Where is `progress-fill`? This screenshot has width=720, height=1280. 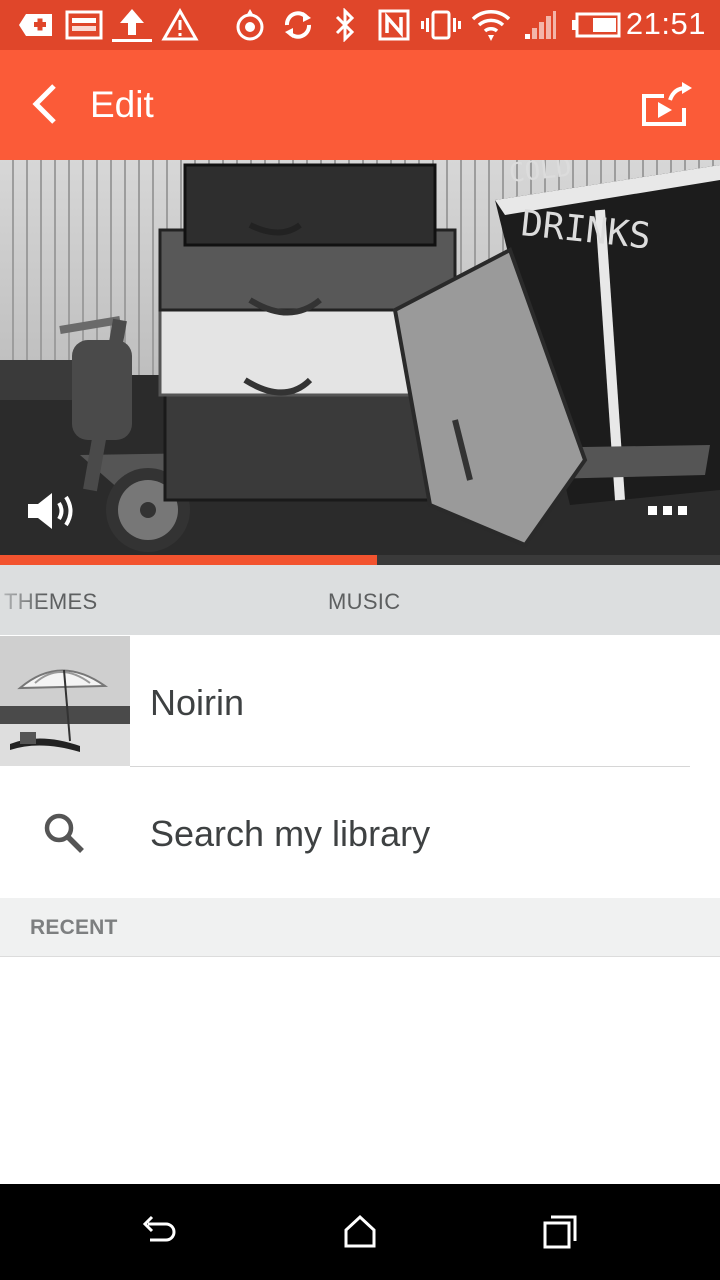
progress-fill is located at coordinates (188, 560).